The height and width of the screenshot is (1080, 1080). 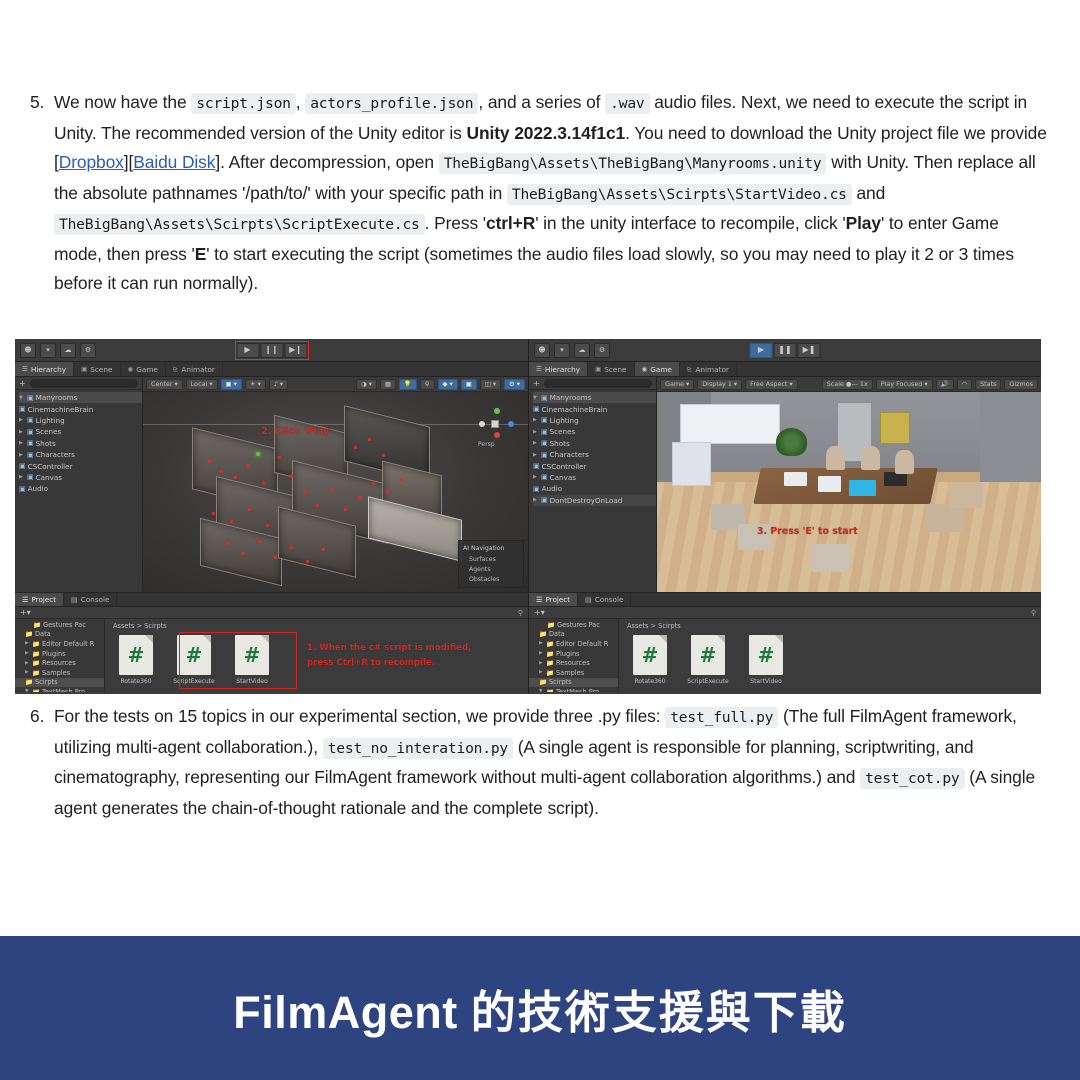 What do you see at coordinates (490, 384) in the screenshot?
I see `scene-camera-dropdown: ◫ ▾` at bounding box center [490, 384].